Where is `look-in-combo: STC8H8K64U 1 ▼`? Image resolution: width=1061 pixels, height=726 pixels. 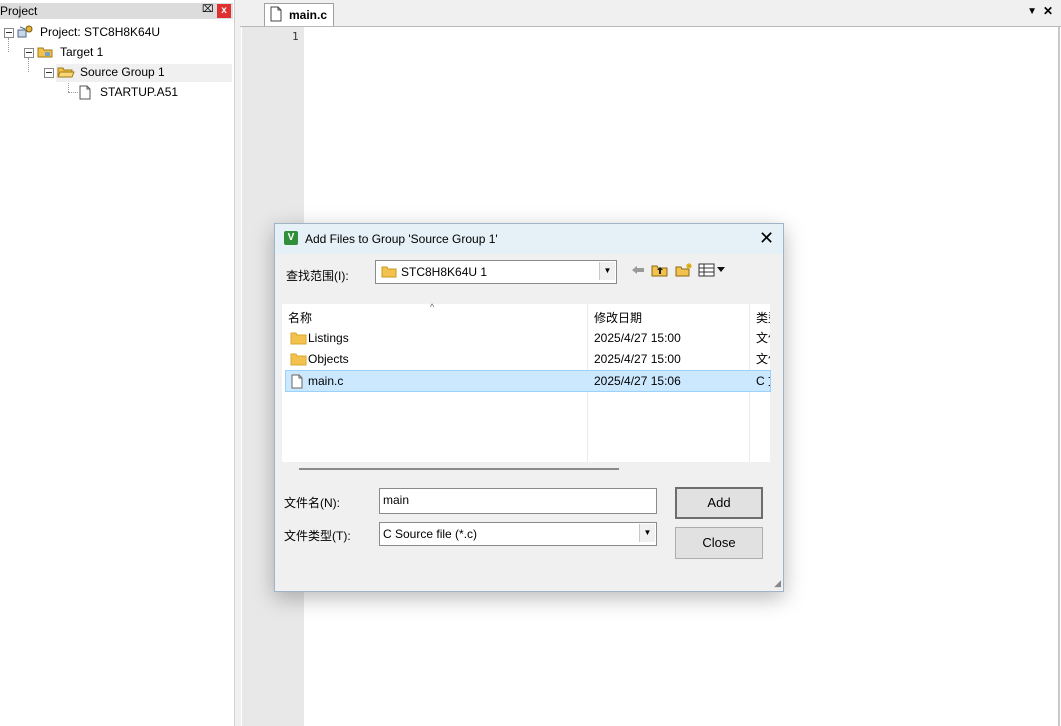 look-in-combo: STC8H8K64U 1 ▼ is located at coordinates (496, 272).